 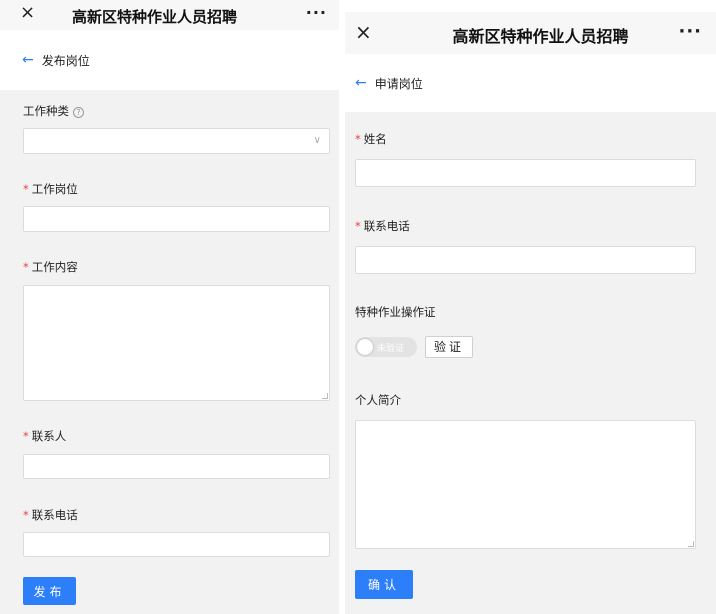 I want to click on job-content-textarea, so click(x=176, y=343).